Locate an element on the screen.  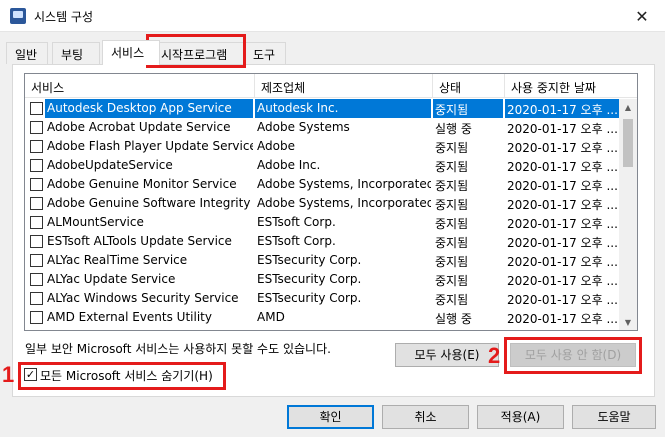
service-name: Apple Mobile Device Service is located at coordinates (149, 328).